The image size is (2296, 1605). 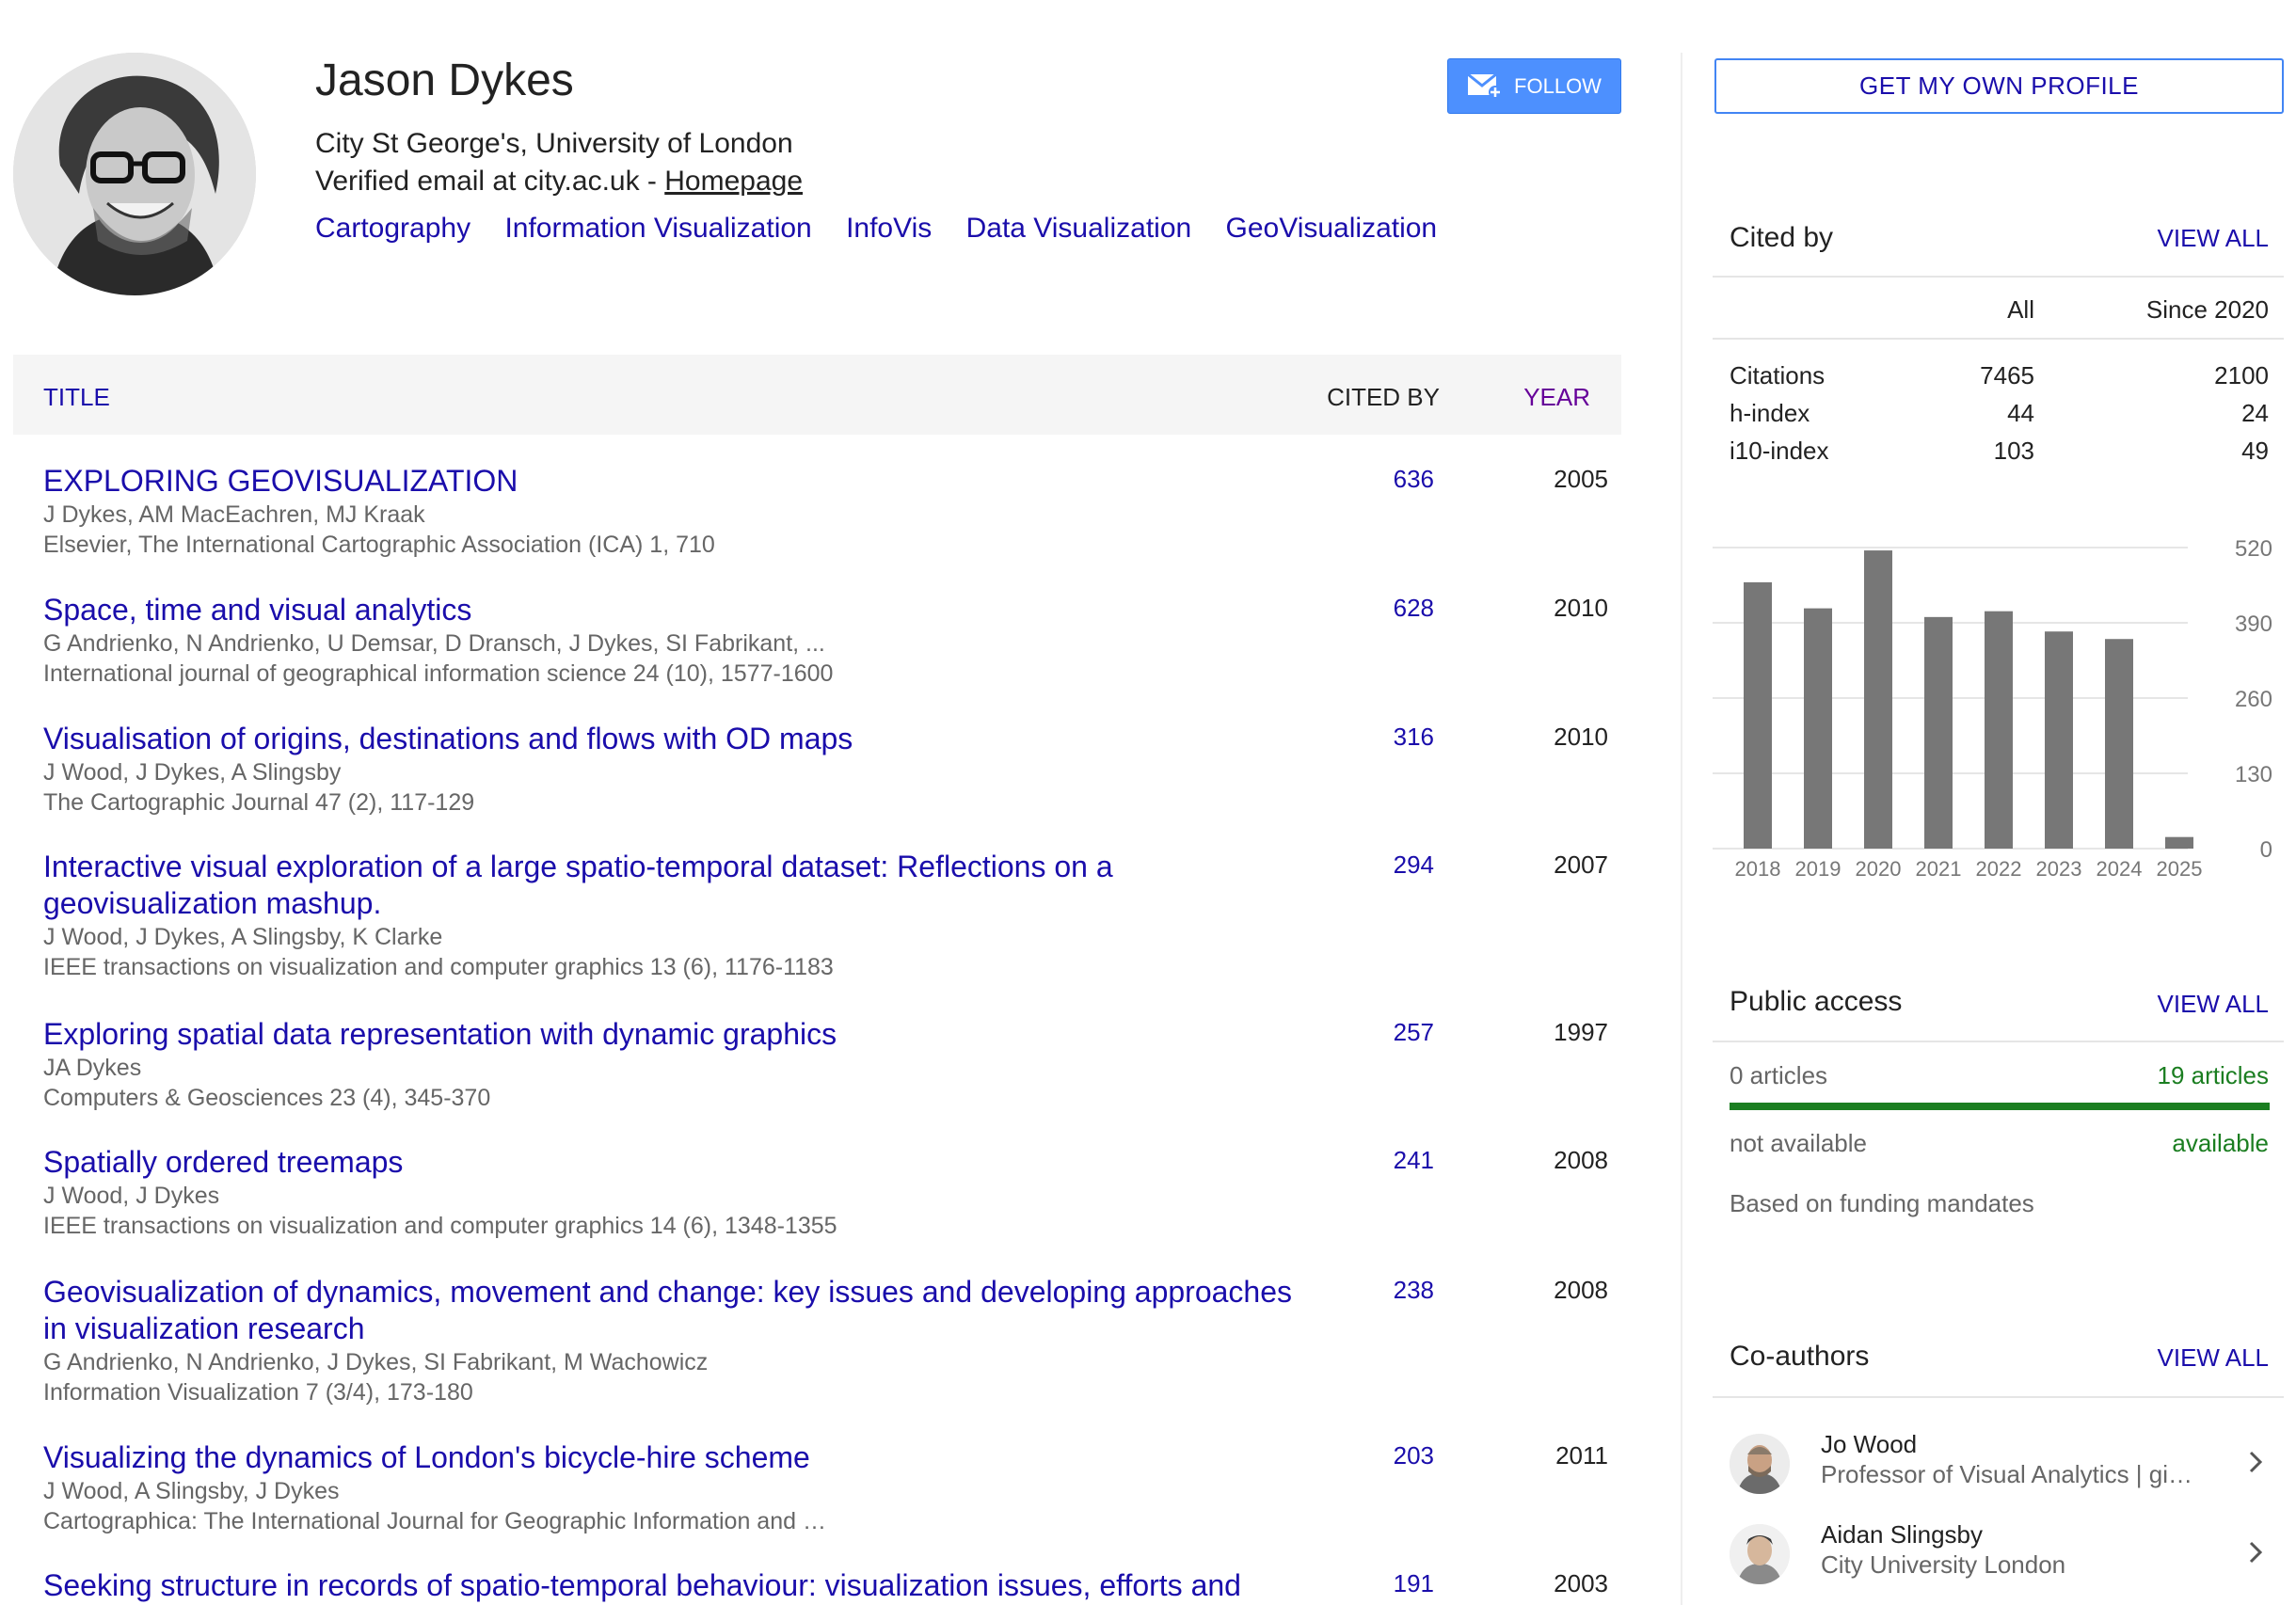 I want to click on article-cited-by: 294, so click(x=1414, y=865).